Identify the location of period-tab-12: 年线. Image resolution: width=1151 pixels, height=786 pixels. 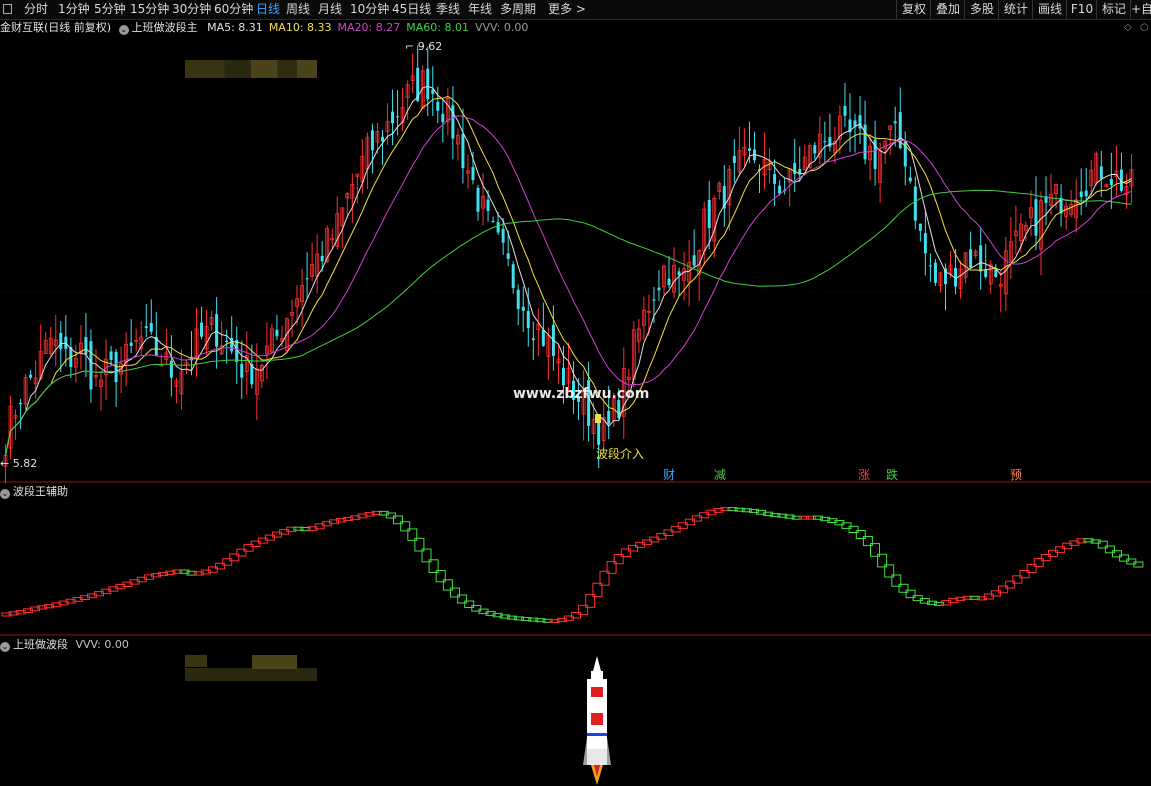
(480, 9).